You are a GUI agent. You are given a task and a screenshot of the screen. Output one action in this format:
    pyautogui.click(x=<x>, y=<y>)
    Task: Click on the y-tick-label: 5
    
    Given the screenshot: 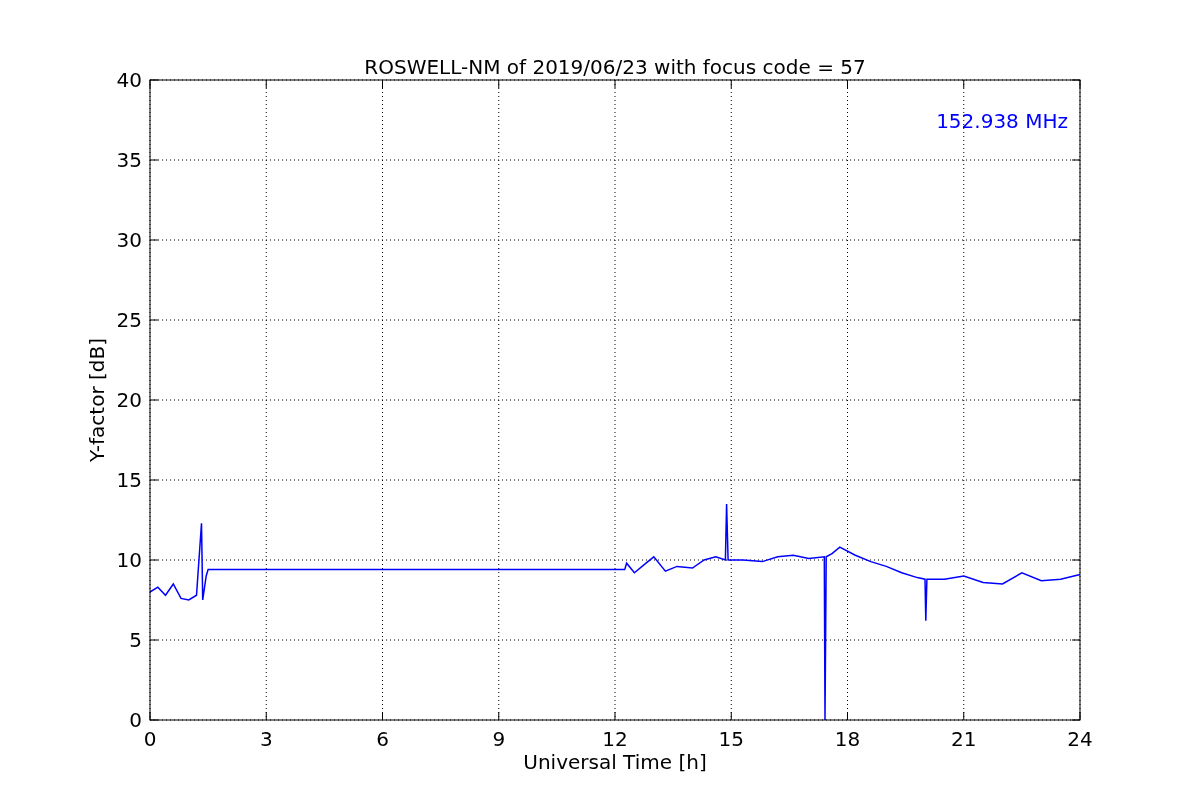 What is the action you would take?
    pyautogui.click(x=135, y=640)
    